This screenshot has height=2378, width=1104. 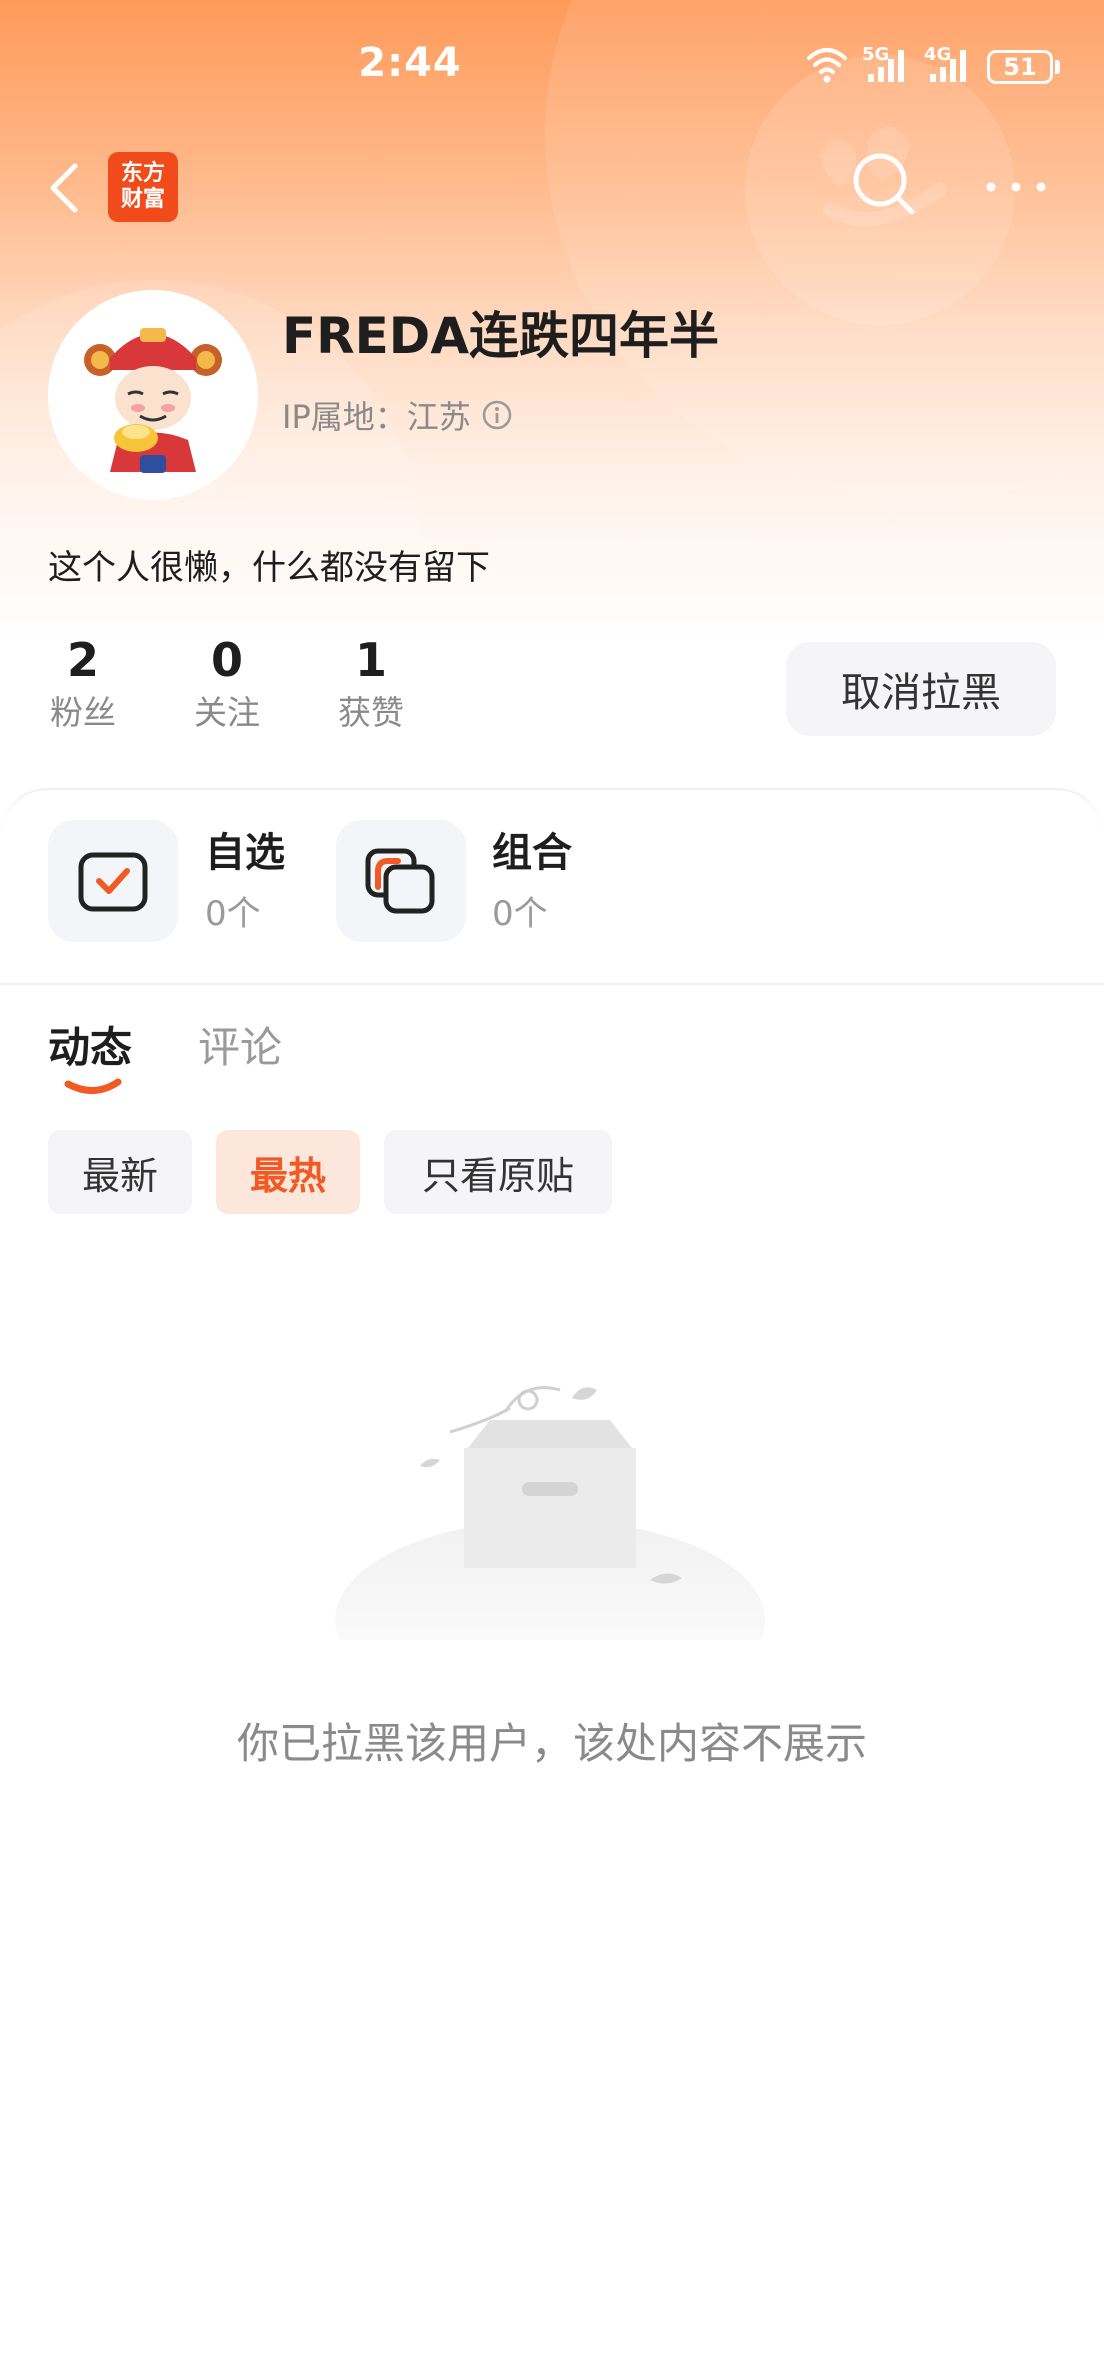 What do you see at coordinates (827, 65) in the screenshot?
I see `wifi-icon` at bounding box center [827, 65].